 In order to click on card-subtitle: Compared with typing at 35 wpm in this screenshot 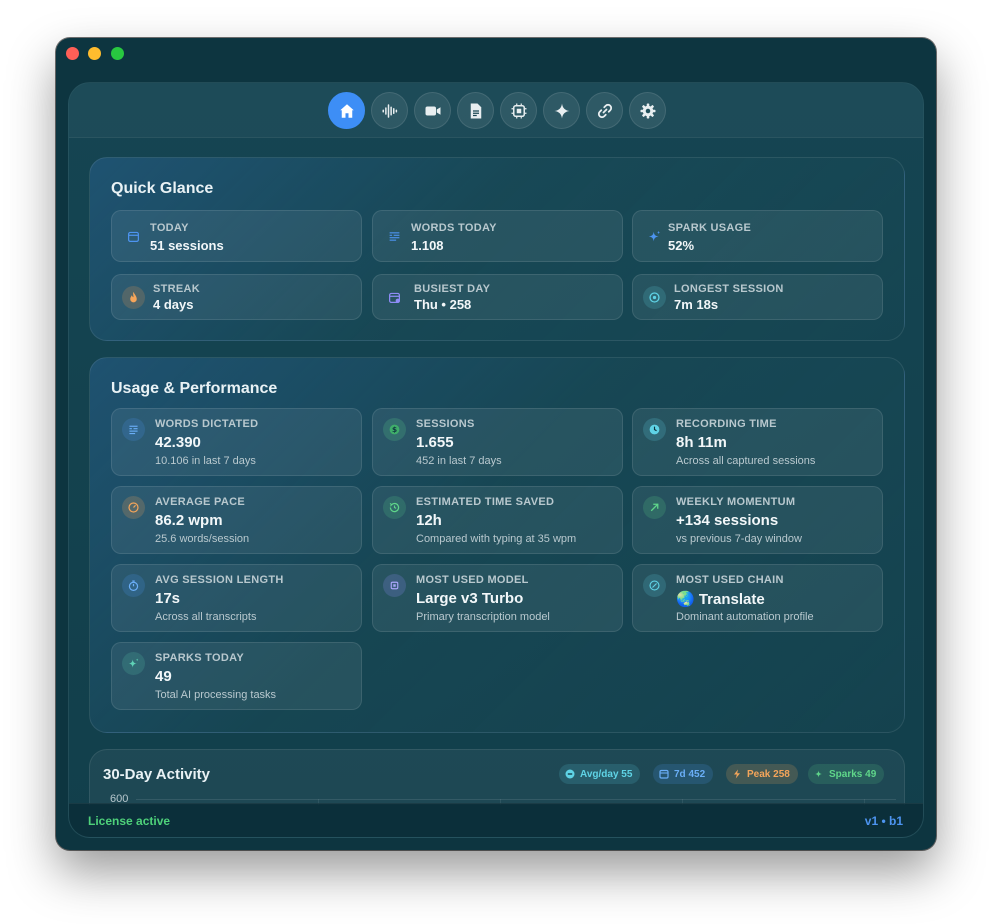, I will do `click(496, 539)`.